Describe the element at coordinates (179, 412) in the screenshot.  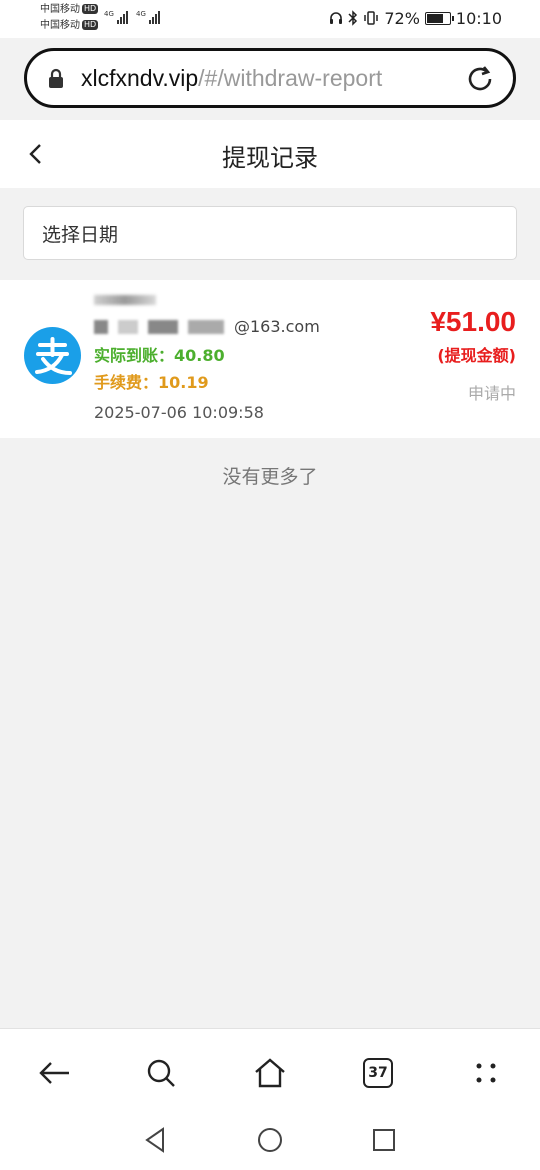
I see `record-time: 2025-07-06 10:09:58` at that location.